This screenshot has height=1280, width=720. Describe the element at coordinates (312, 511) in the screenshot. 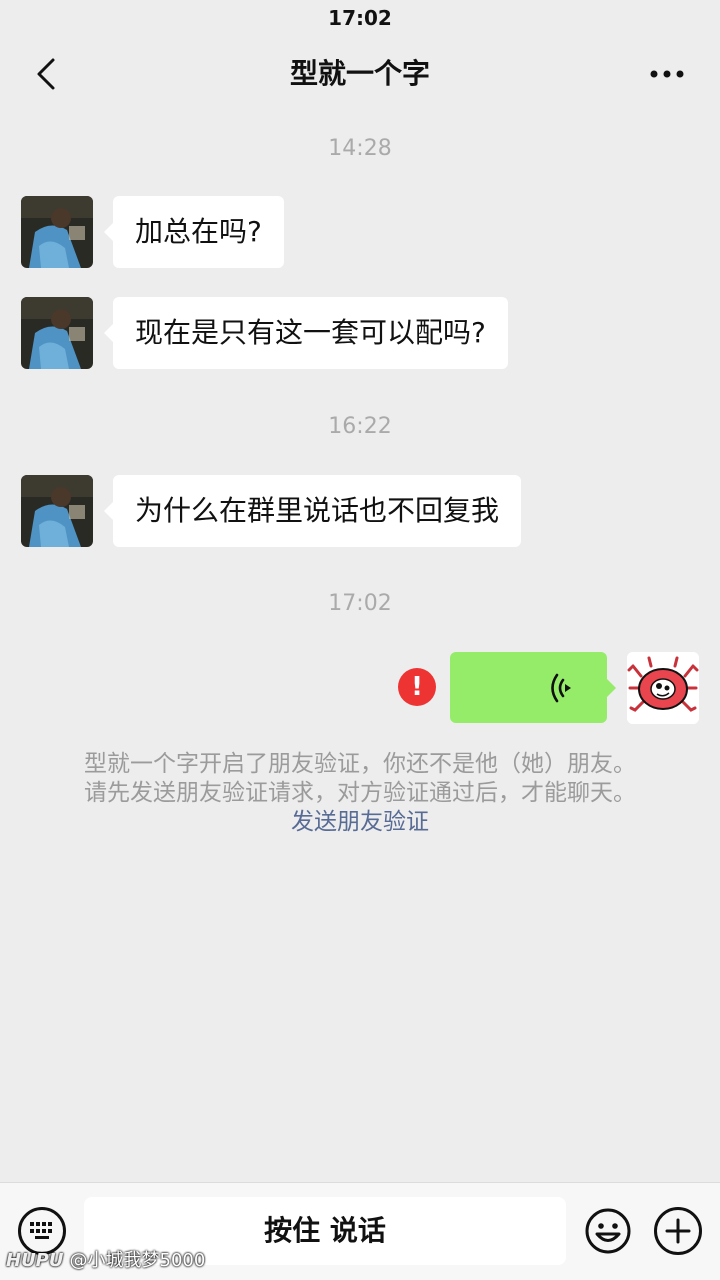

I see `message-bubble: 为什么在群里说话也不回复我` at that location.